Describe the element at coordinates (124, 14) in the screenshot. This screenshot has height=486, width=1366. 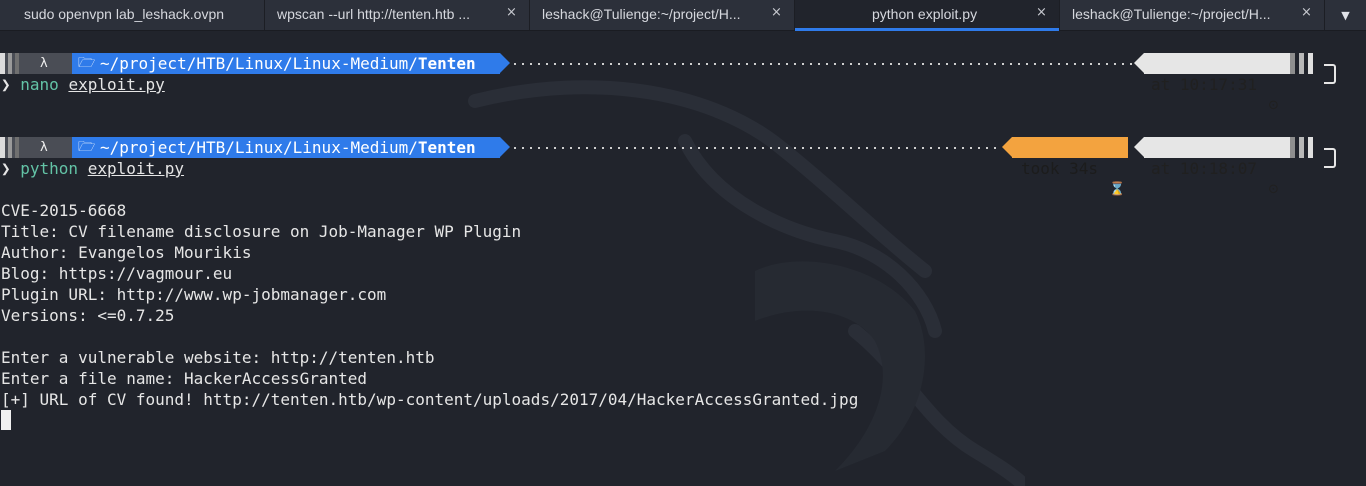
I see `tab-label: sudo openvpn lab_leshack.ovpn` at that location.